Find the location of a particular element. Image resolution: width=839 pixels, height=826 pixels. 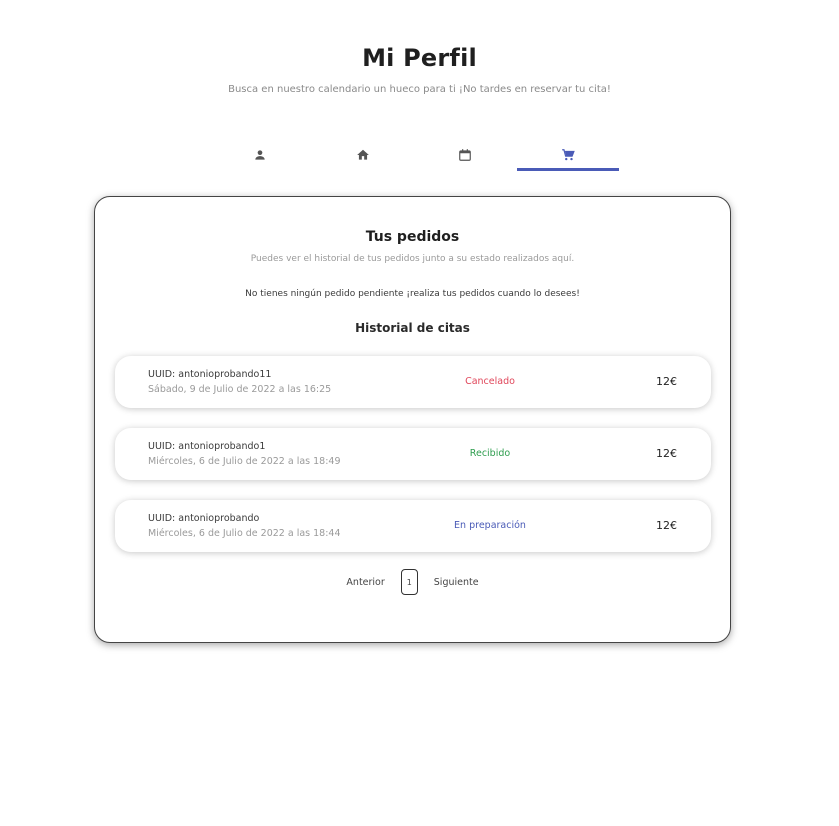

profile-tabs is located at coordinates (414, 158).